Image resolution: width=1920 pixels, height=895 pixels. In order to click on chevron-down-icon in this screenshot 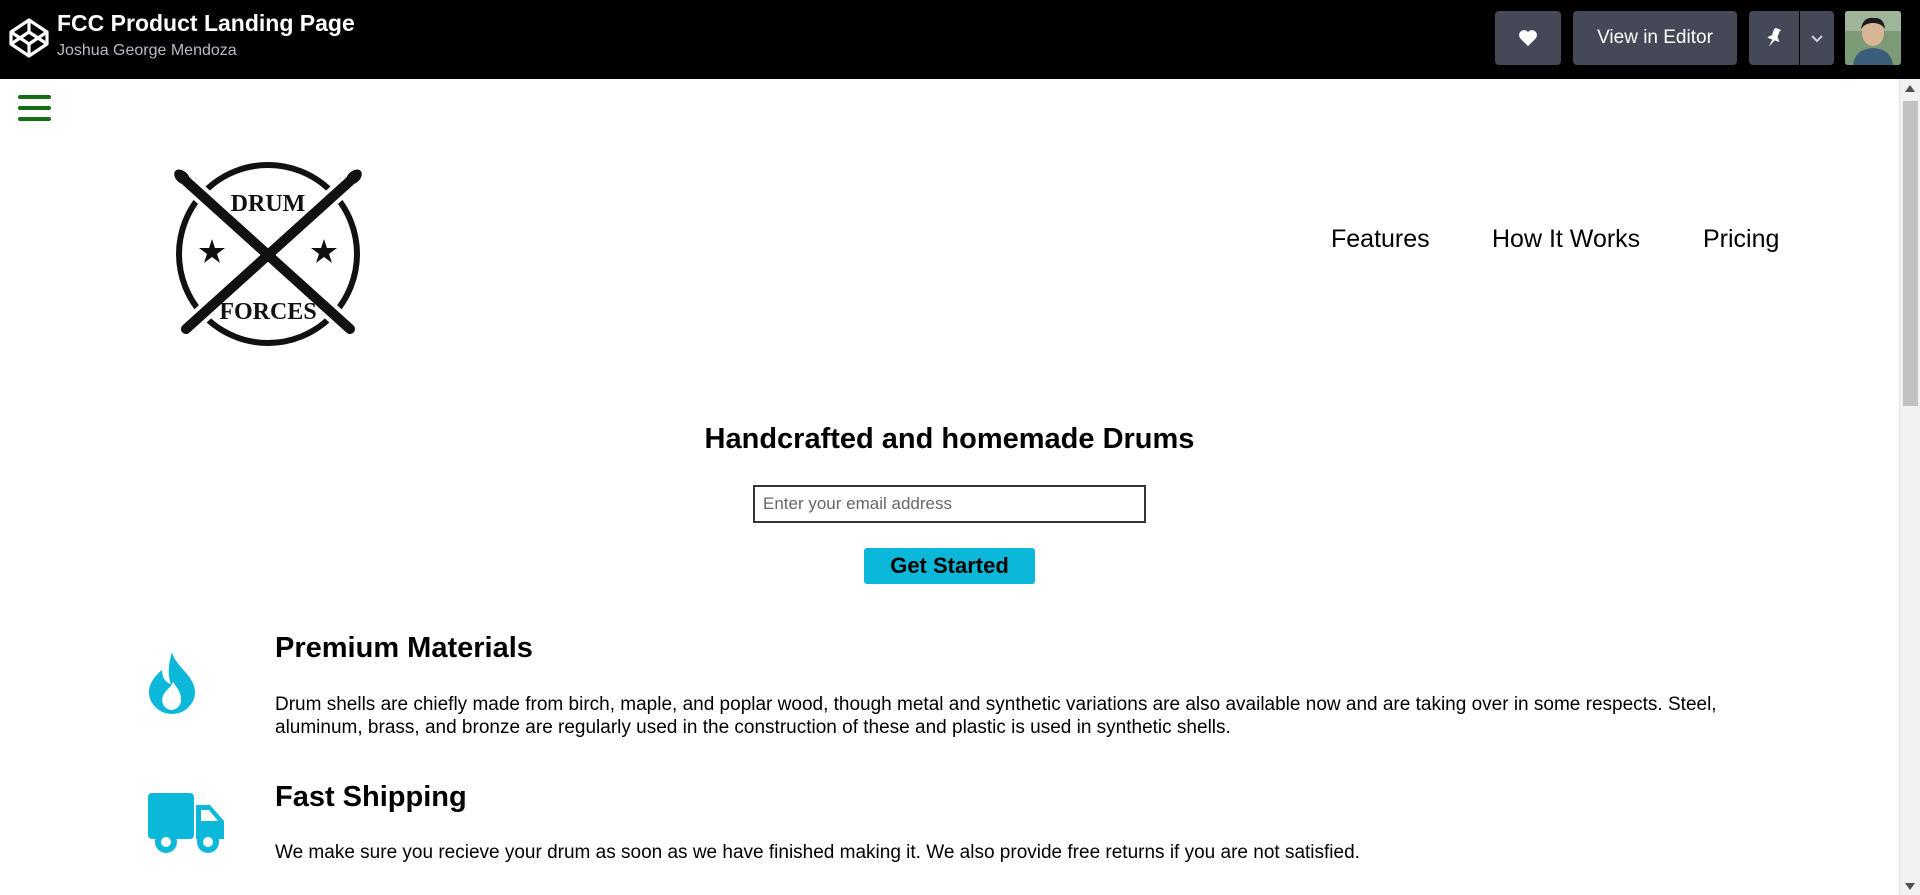, I will do `click(1817, 39)`.